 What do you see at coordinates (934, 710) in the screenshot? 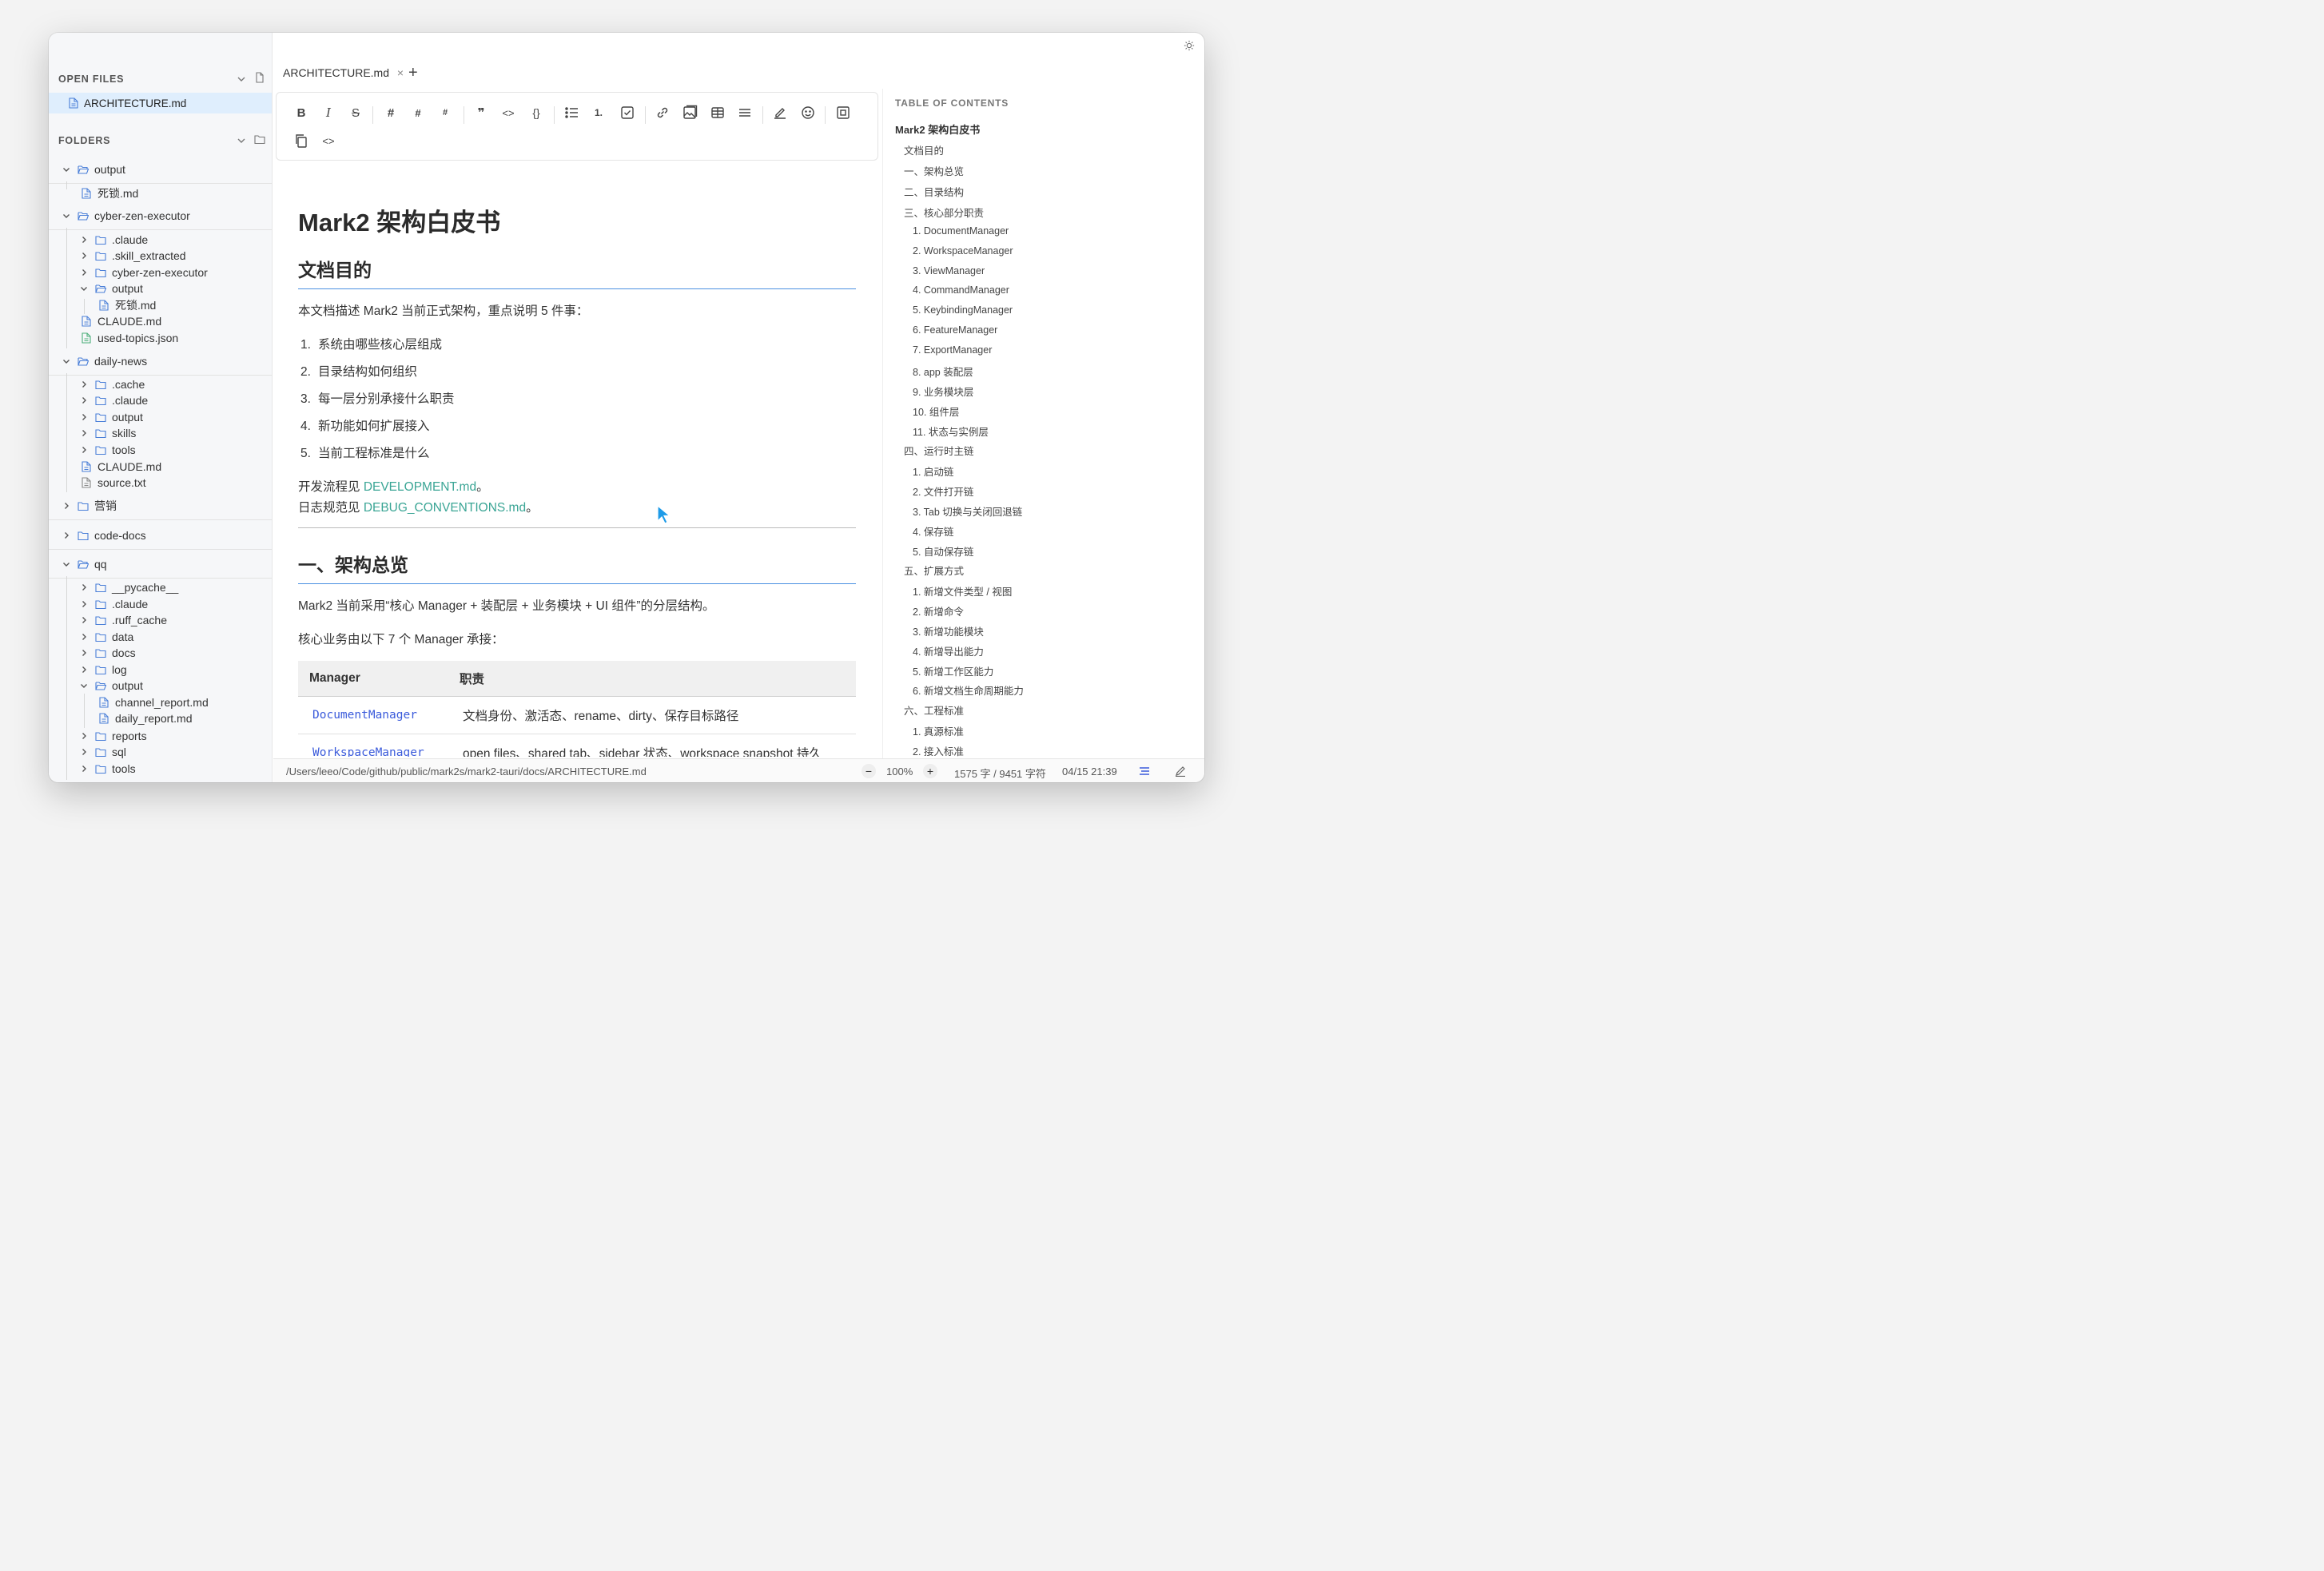
I see `toc-item: 六、工程标准` at bounding box center [934, 710].